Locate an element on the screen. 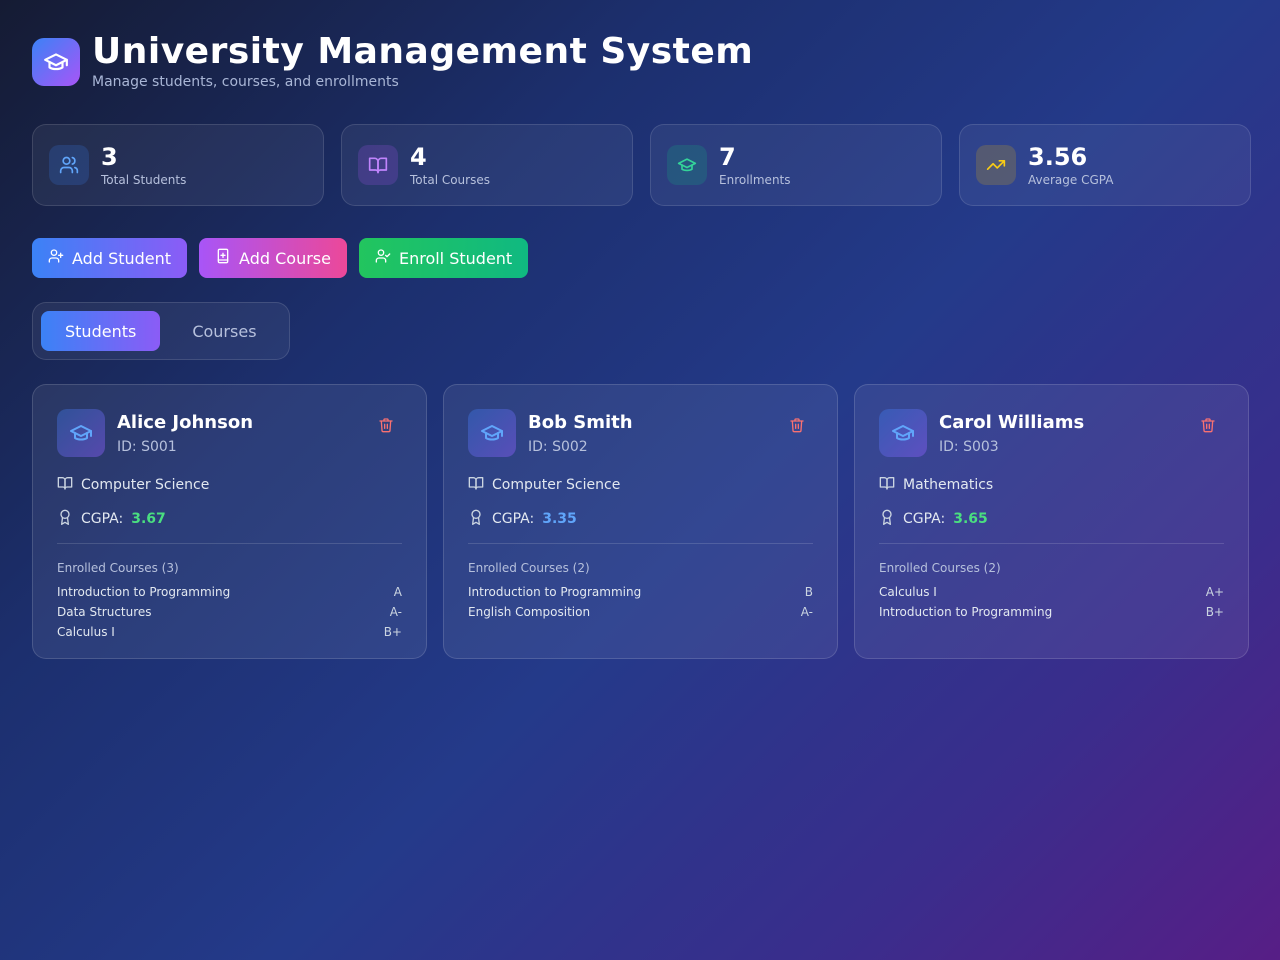 Image resolution: width=1280 pixels, height=960 pixels. student-name: Alice Johnson is located at coordinates (185, 422).